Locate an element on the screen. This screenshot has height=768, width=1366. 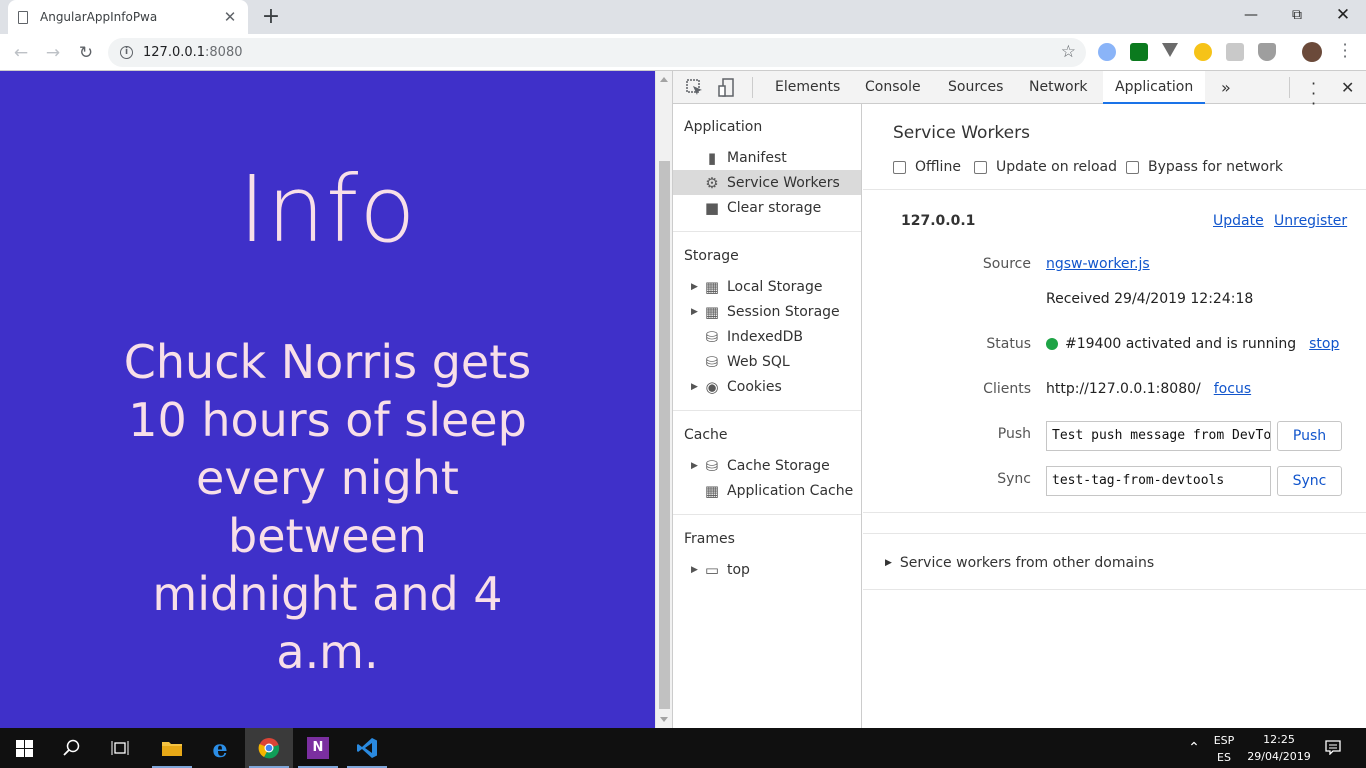
file-explorer-button is located at coordinates (172, 748).